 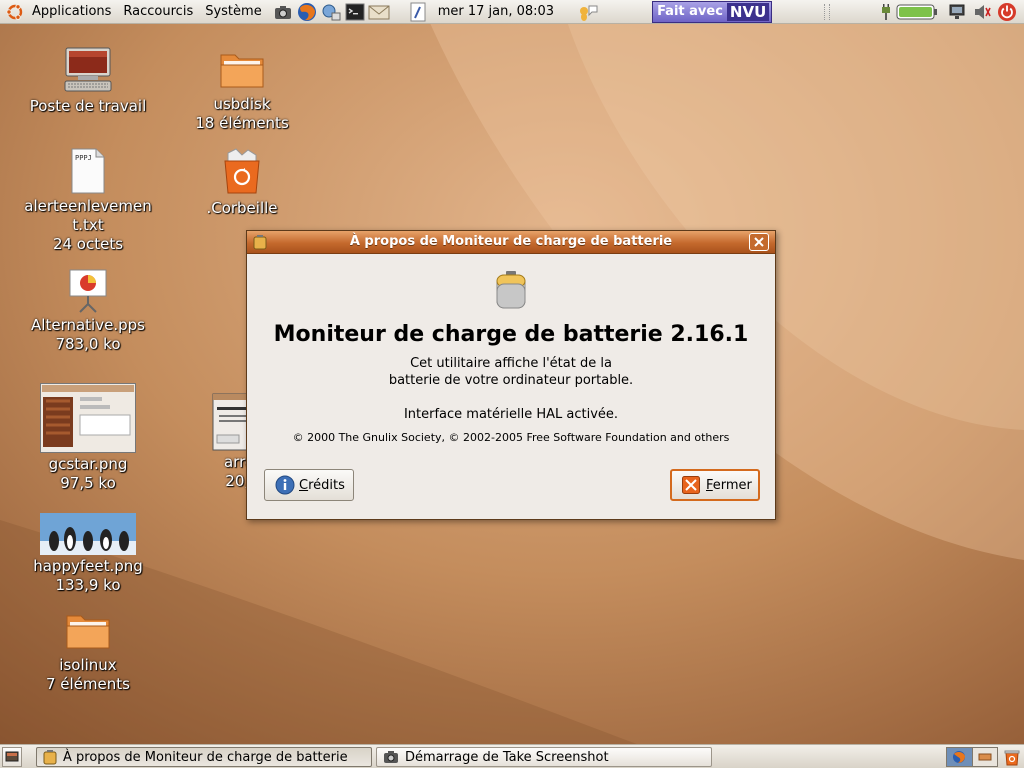 I want to click on desktop-icon-label: Alternative.pps, so click(x=88, y=325).